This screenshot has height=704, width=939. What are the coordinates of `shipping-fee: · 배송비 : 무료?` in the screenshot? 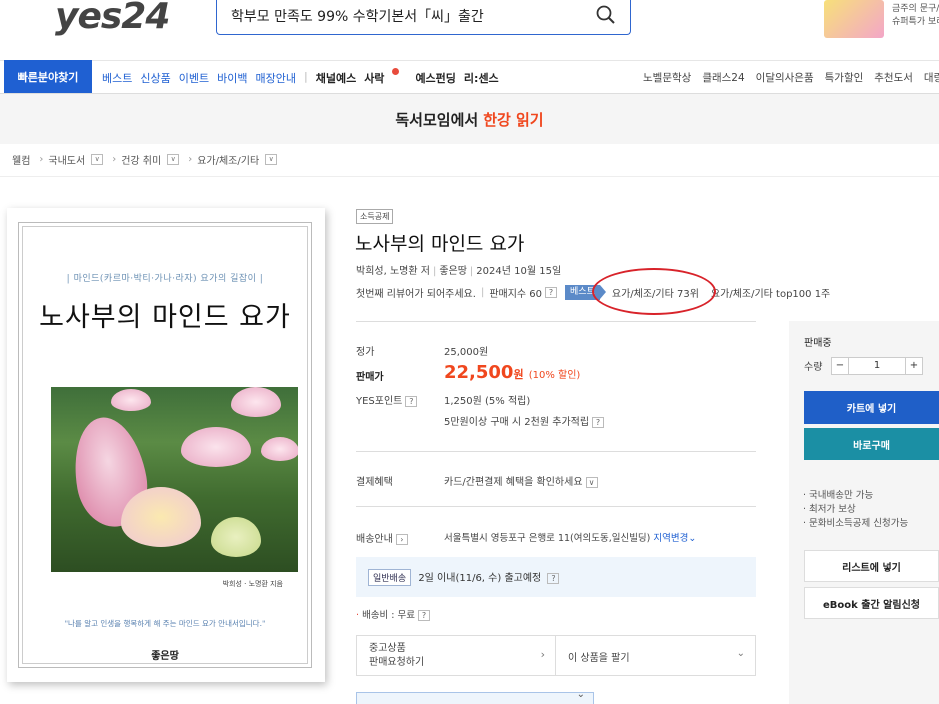 It's located at (393, 614).